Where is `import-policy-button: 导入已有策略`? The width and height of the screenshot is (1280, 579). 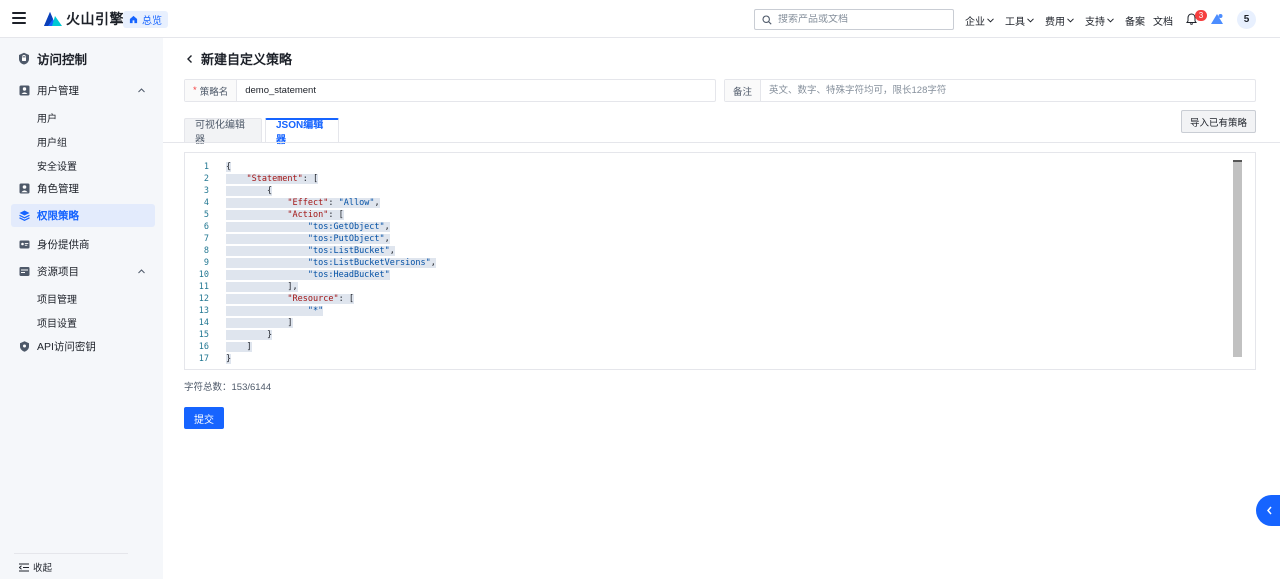 import-policy-button: 导入已有策略 is located at coordinates (1218, 121).